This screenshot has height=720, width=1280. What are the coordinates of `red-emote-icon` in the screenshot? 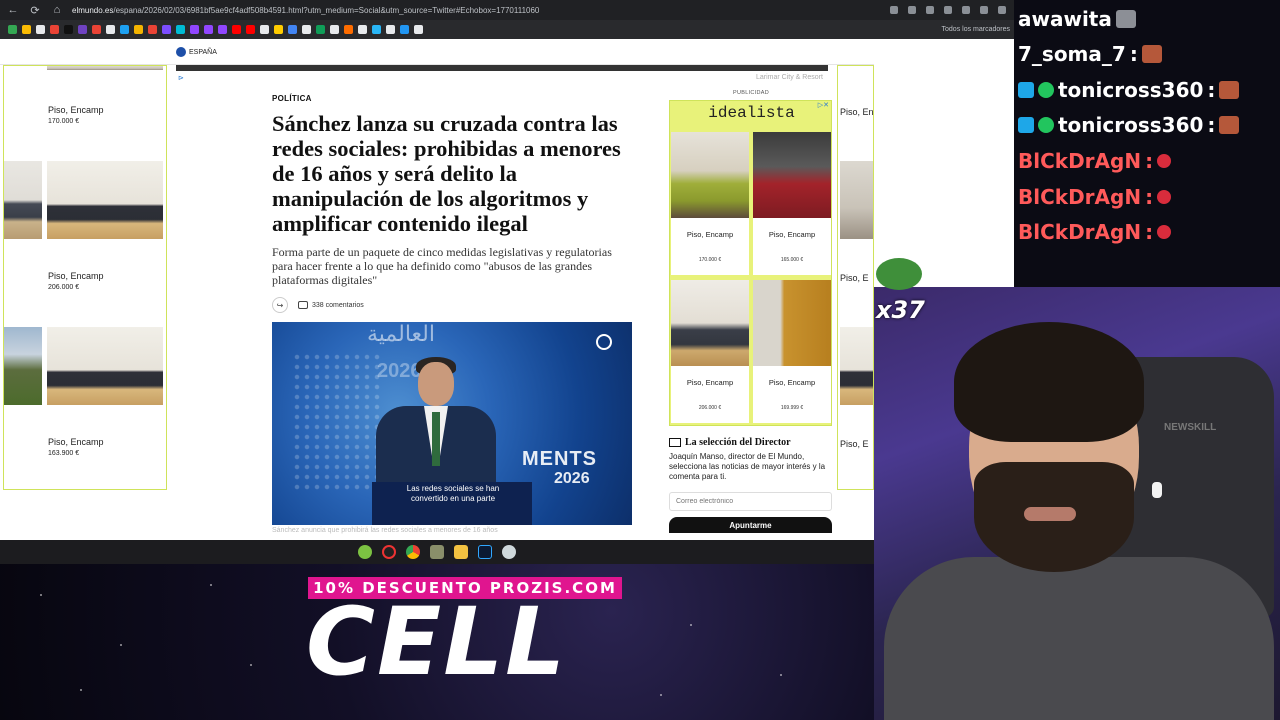 It's located at (1164, 197).